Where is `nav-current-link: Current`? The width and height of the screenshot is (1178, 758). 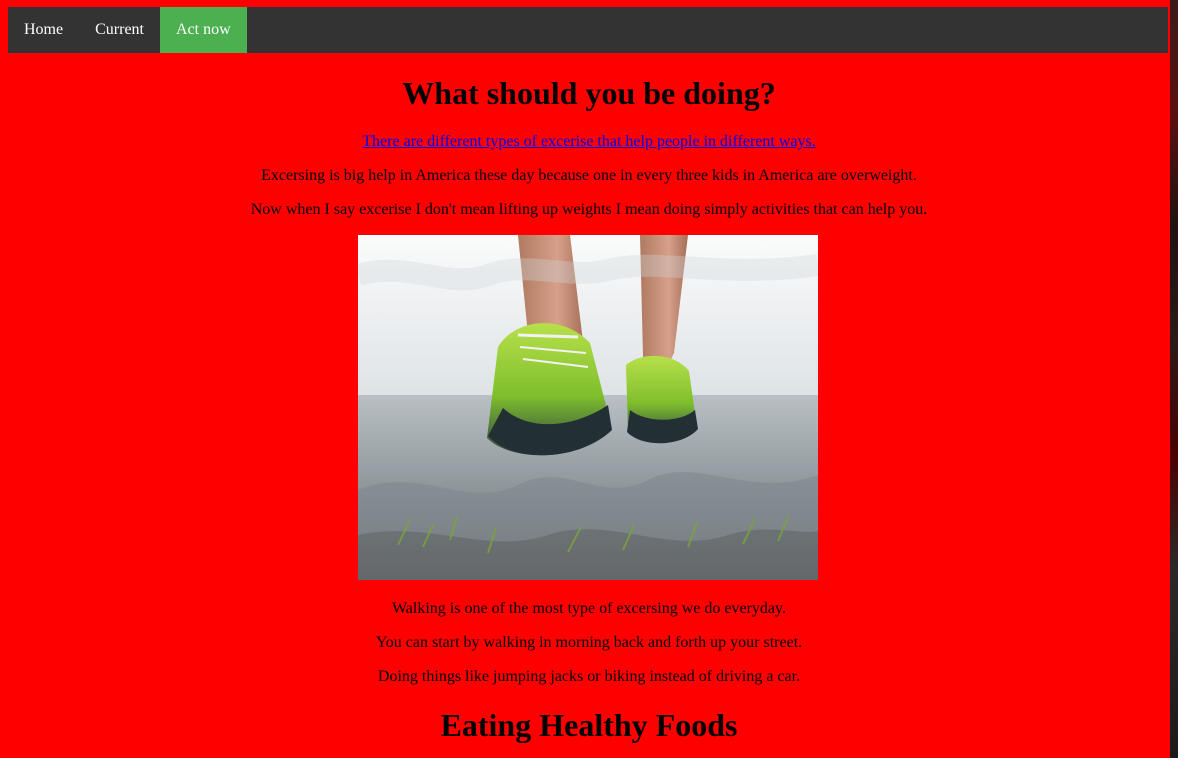 nav-current-link: Current is located at coordinates (119, 30).